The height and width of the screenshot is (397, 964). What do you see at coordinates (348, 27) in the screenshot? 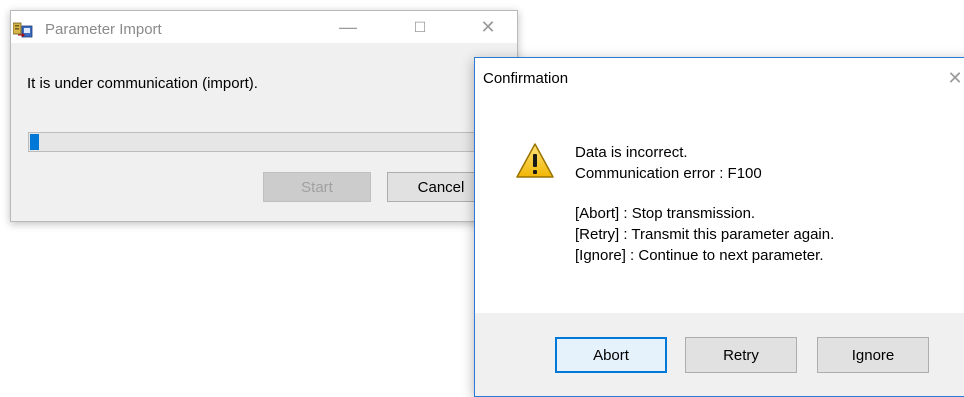
I see `minimize-button: —` at bounding box center [348, 27].